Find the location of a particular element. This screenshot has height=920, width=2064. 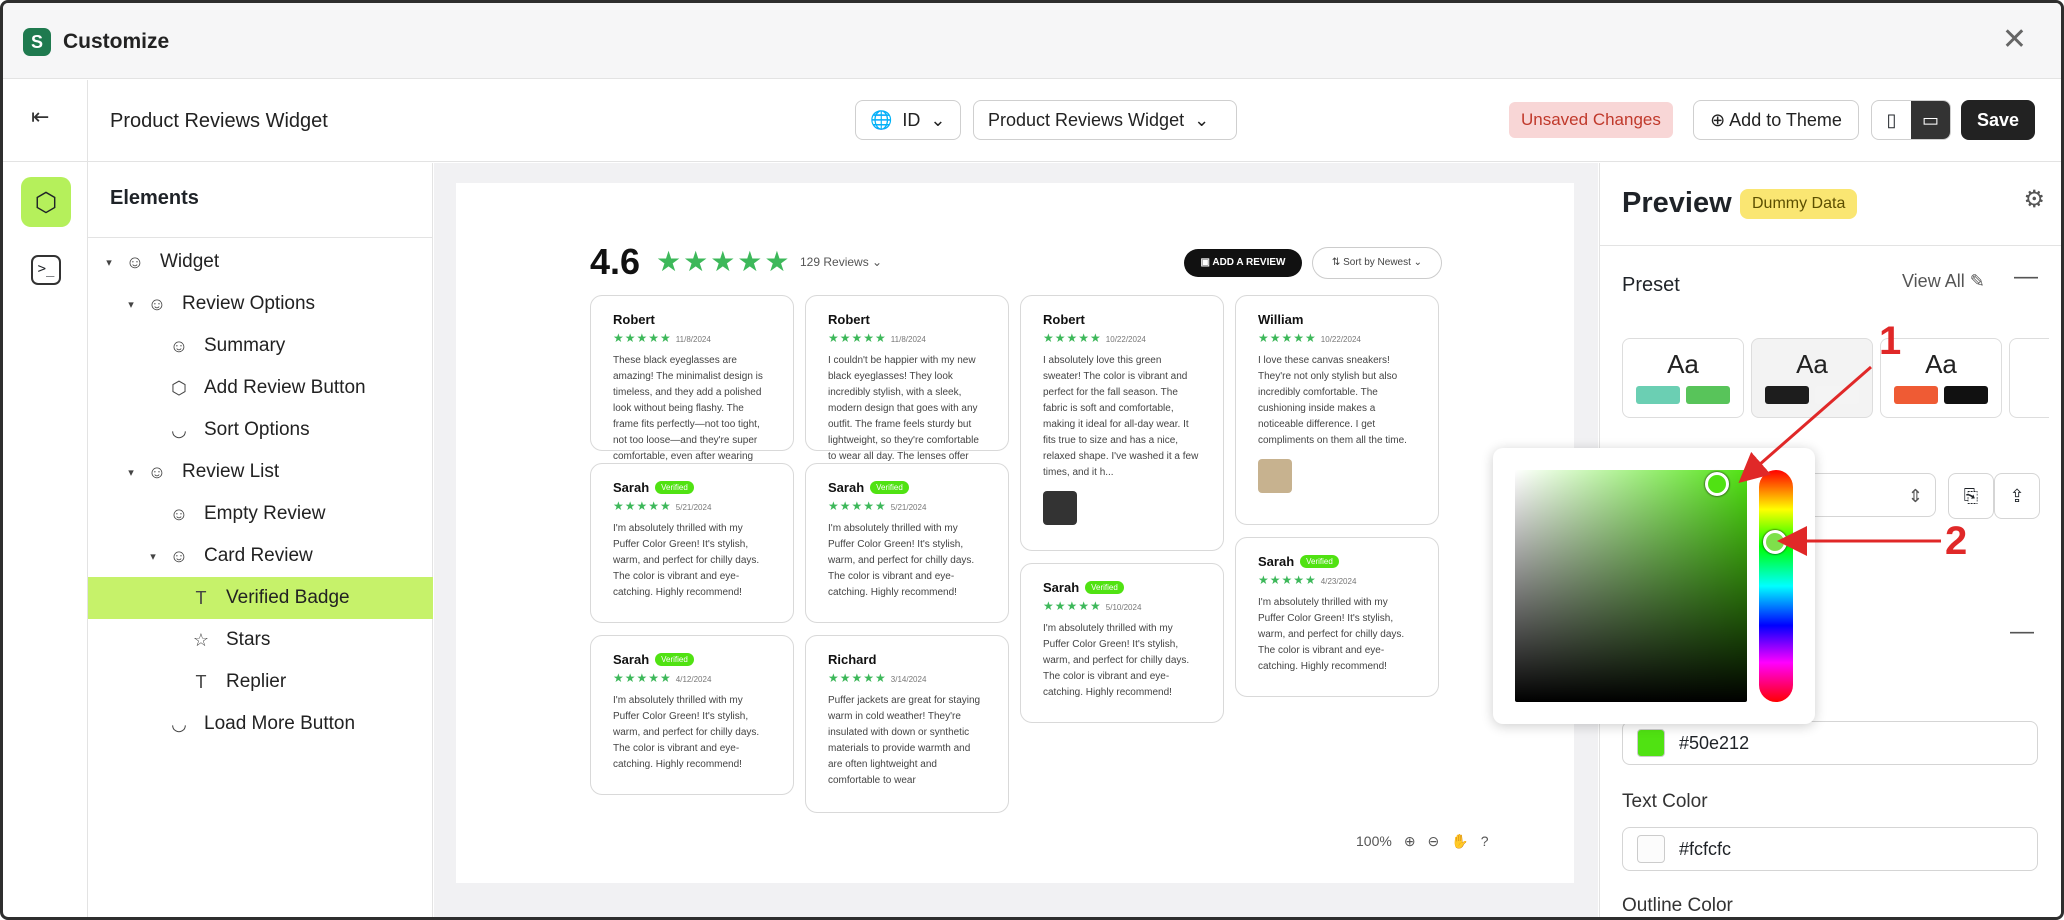

tree-item-add-review-button: ⬡ Add Review Button is located at coordinates (260, 388).